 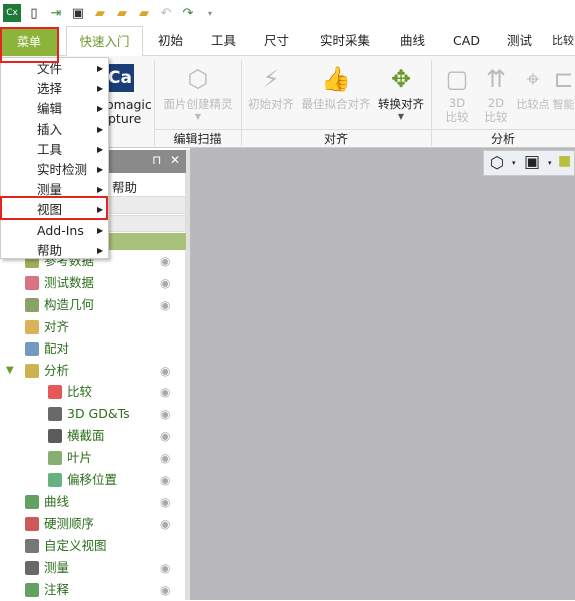 I want to click on tree-item: 叶片 ◉, so click(x=93, y=458).